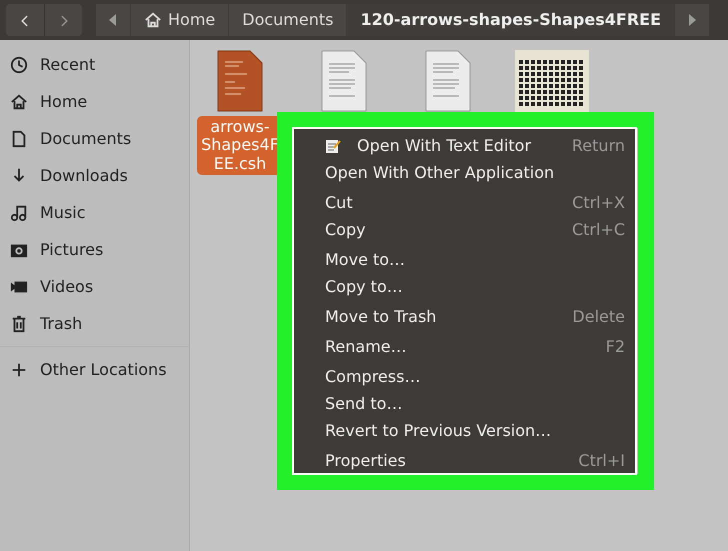 This screenshot has height=551, width=728. I want to click on trash-icon, so click(19, 323).